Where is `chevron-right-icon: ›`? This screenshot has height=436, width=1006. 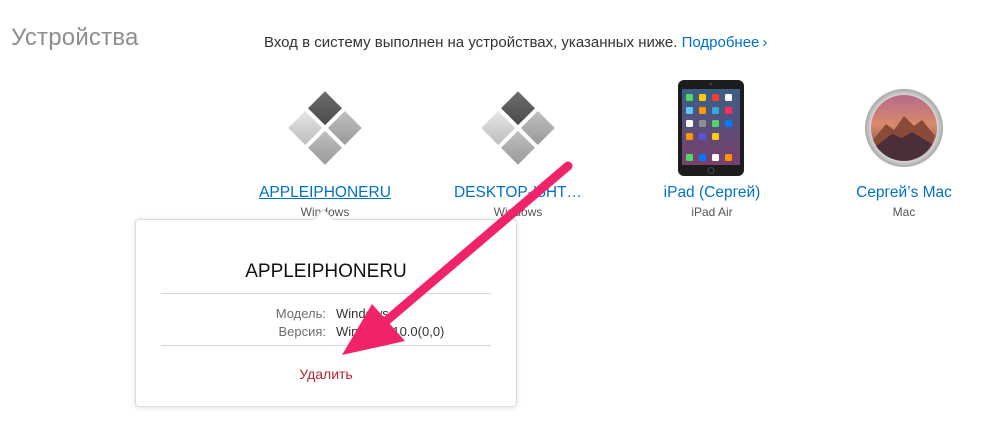
chevron-right-icon: › is located at coordinates (765, 42).